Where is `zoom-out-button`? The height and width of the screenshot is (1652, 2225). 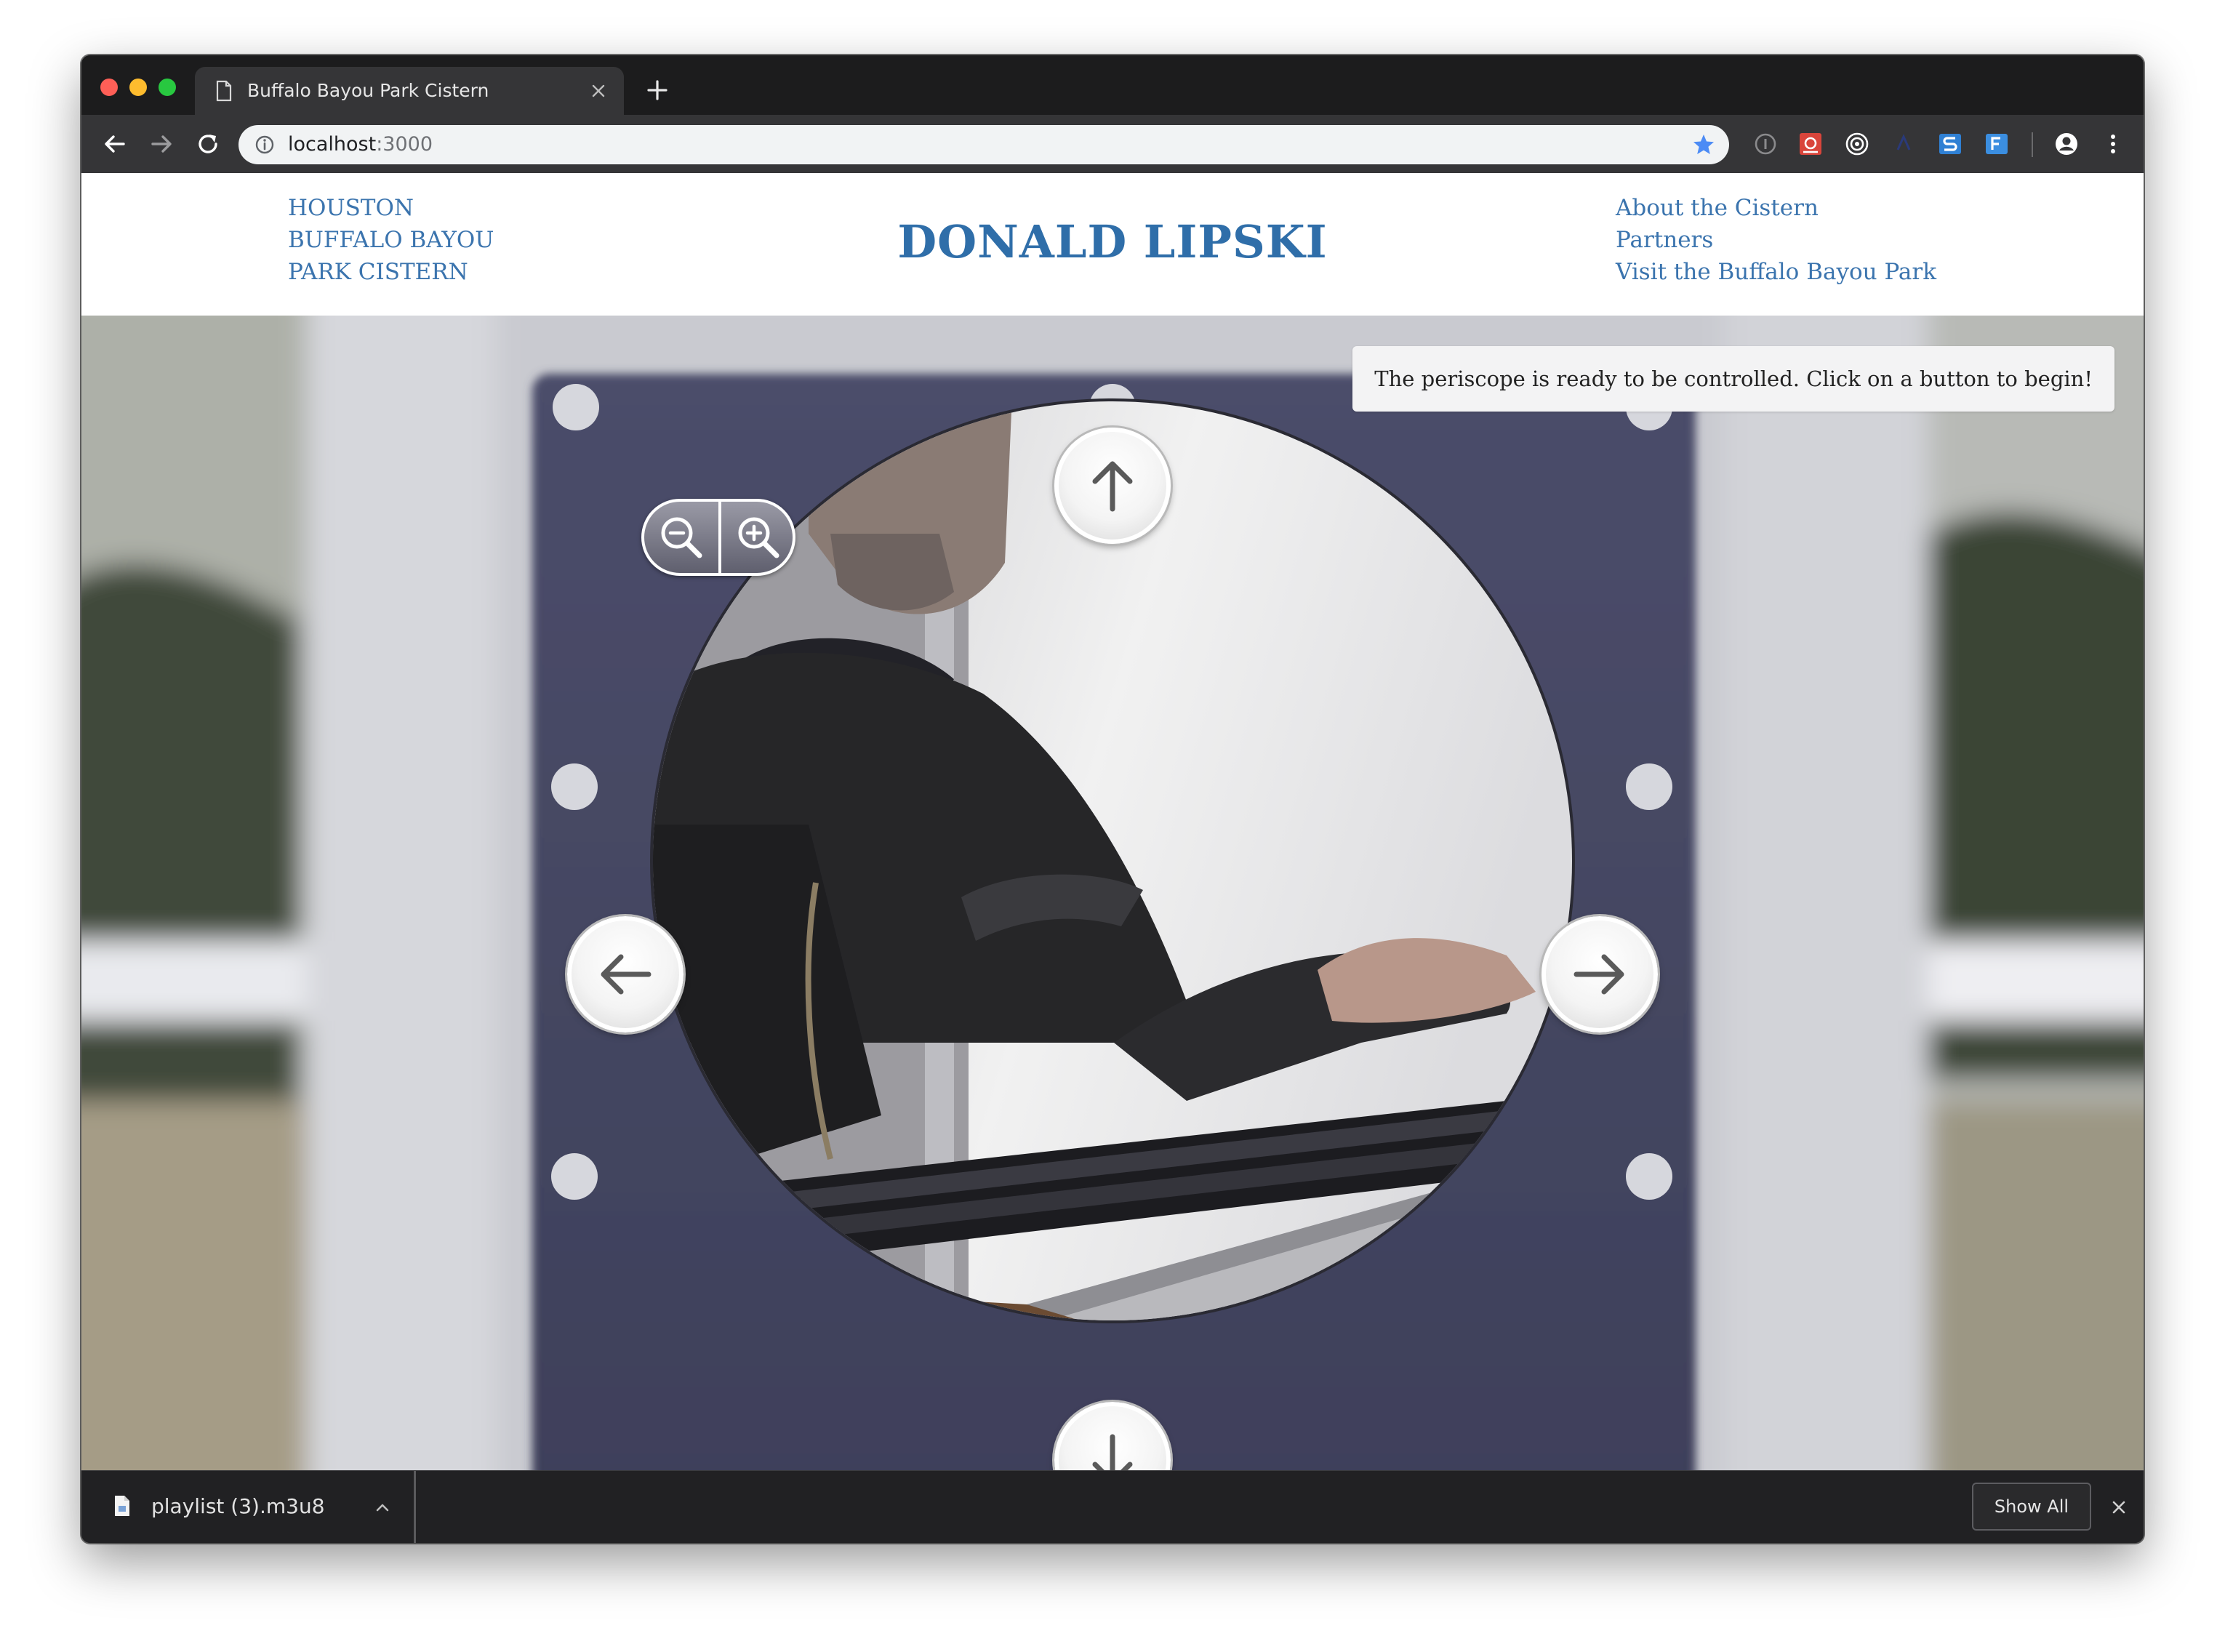
zoom-out-button is located at coordinates (681, 537).